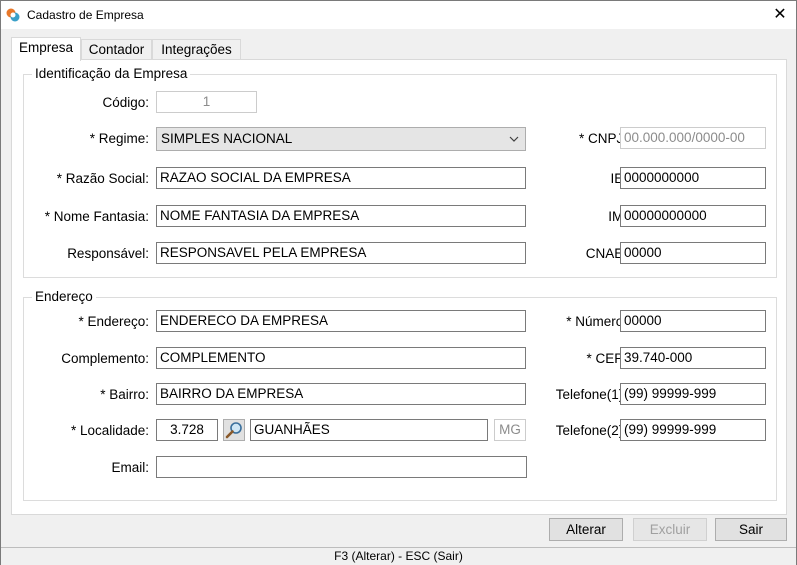 This screenshot has width=797, height=565. What do you see at coordinates (670, 529) in the screenshot?
I see `excluir-button: Excluir` at bounding box center [670, 529].